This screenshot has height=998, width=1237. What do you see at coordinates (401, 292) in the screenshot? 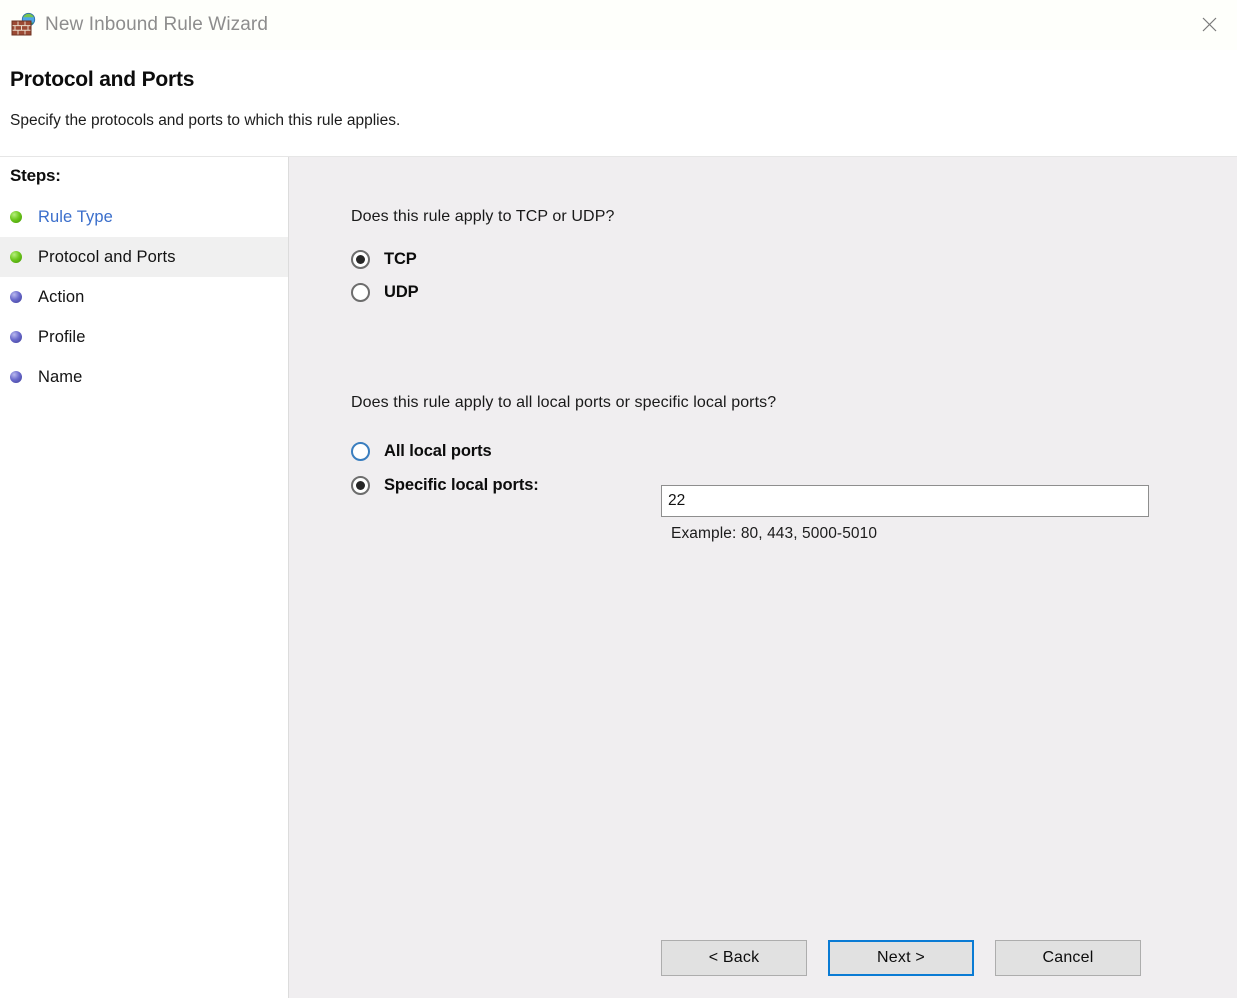
I see `radio-udp-label: UDP` at bounding box center [401, 292].